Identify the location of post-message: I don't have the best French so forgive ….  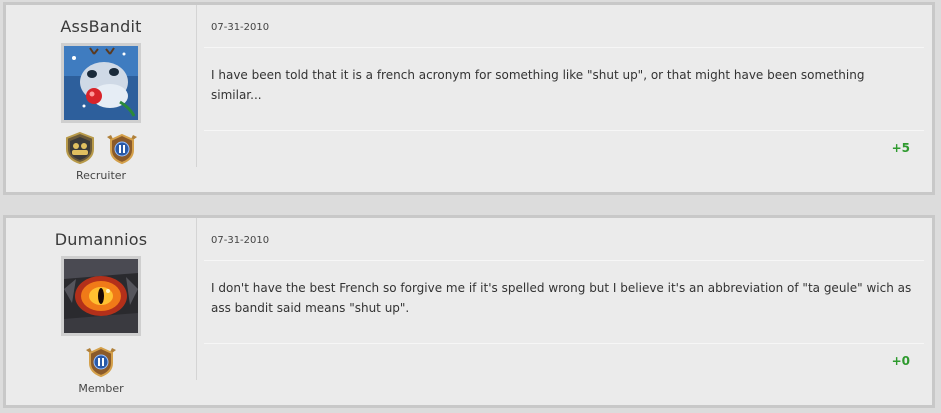
(561, 298).